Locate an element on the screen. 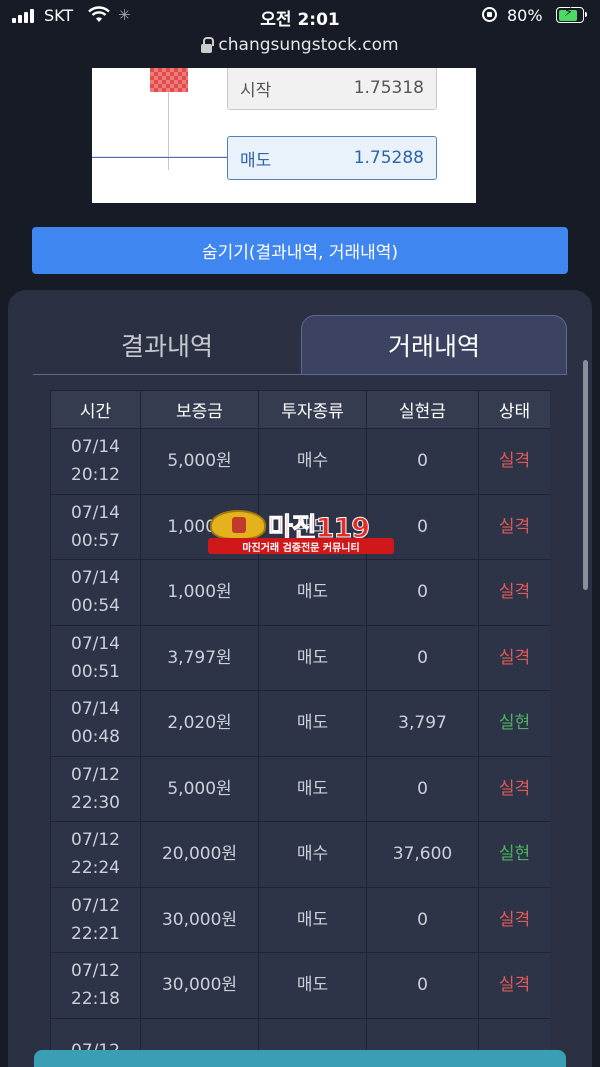  rotation-lock-icon is located at coordinates (489, 14).